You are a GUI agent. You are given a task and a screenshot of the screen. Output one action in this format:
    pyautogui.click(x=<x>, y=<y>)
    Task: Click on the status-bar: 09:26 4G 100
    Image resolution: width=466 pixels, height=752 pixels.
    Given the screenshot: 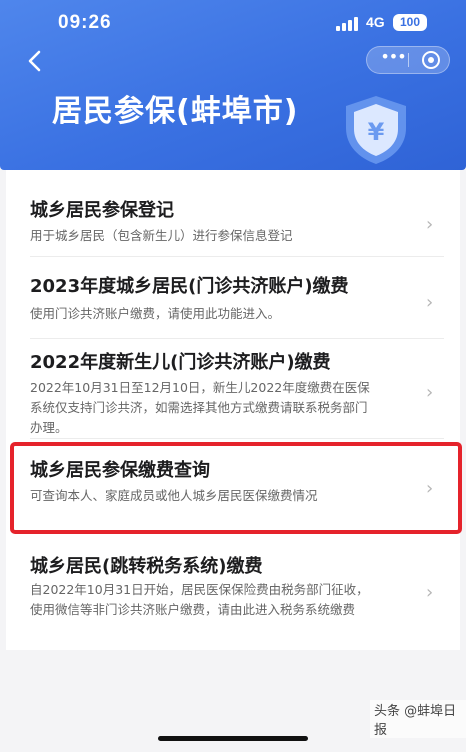 What is the action you would take?
    pyautogui.click(x=233, y=22)
    